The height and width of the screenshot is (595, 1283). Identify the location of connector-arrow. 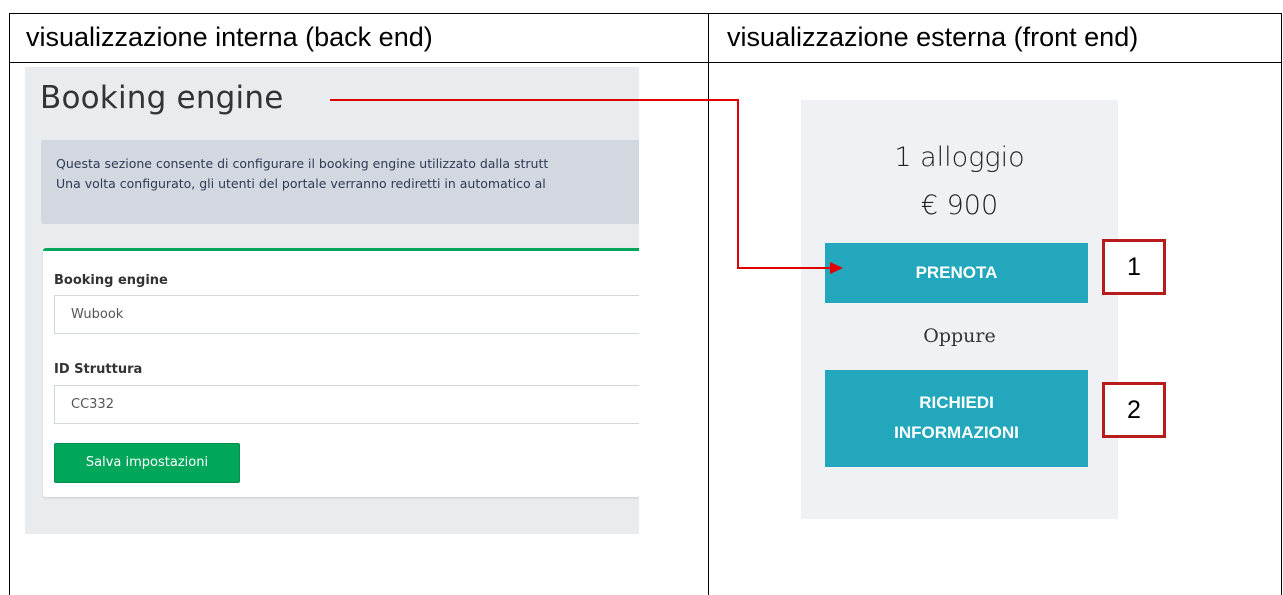
(586, 186).